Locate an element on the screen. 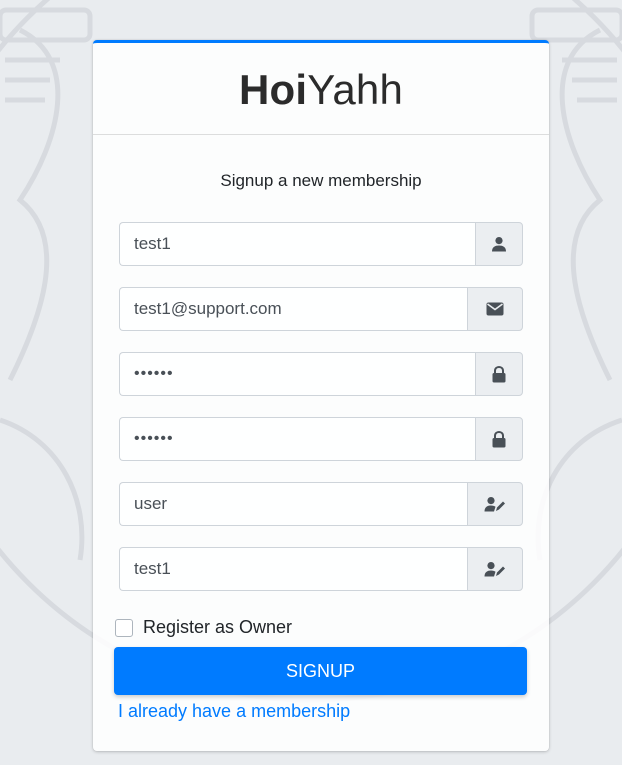  password-confirm-addon is located at coordinates (499, 439).